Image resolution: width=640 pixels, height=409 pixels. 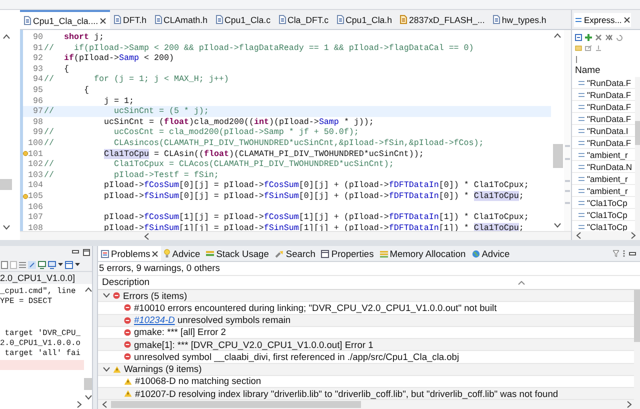 I want to click on editor-tab: Cpu1_Cla.c, so click(x=243, y=19).